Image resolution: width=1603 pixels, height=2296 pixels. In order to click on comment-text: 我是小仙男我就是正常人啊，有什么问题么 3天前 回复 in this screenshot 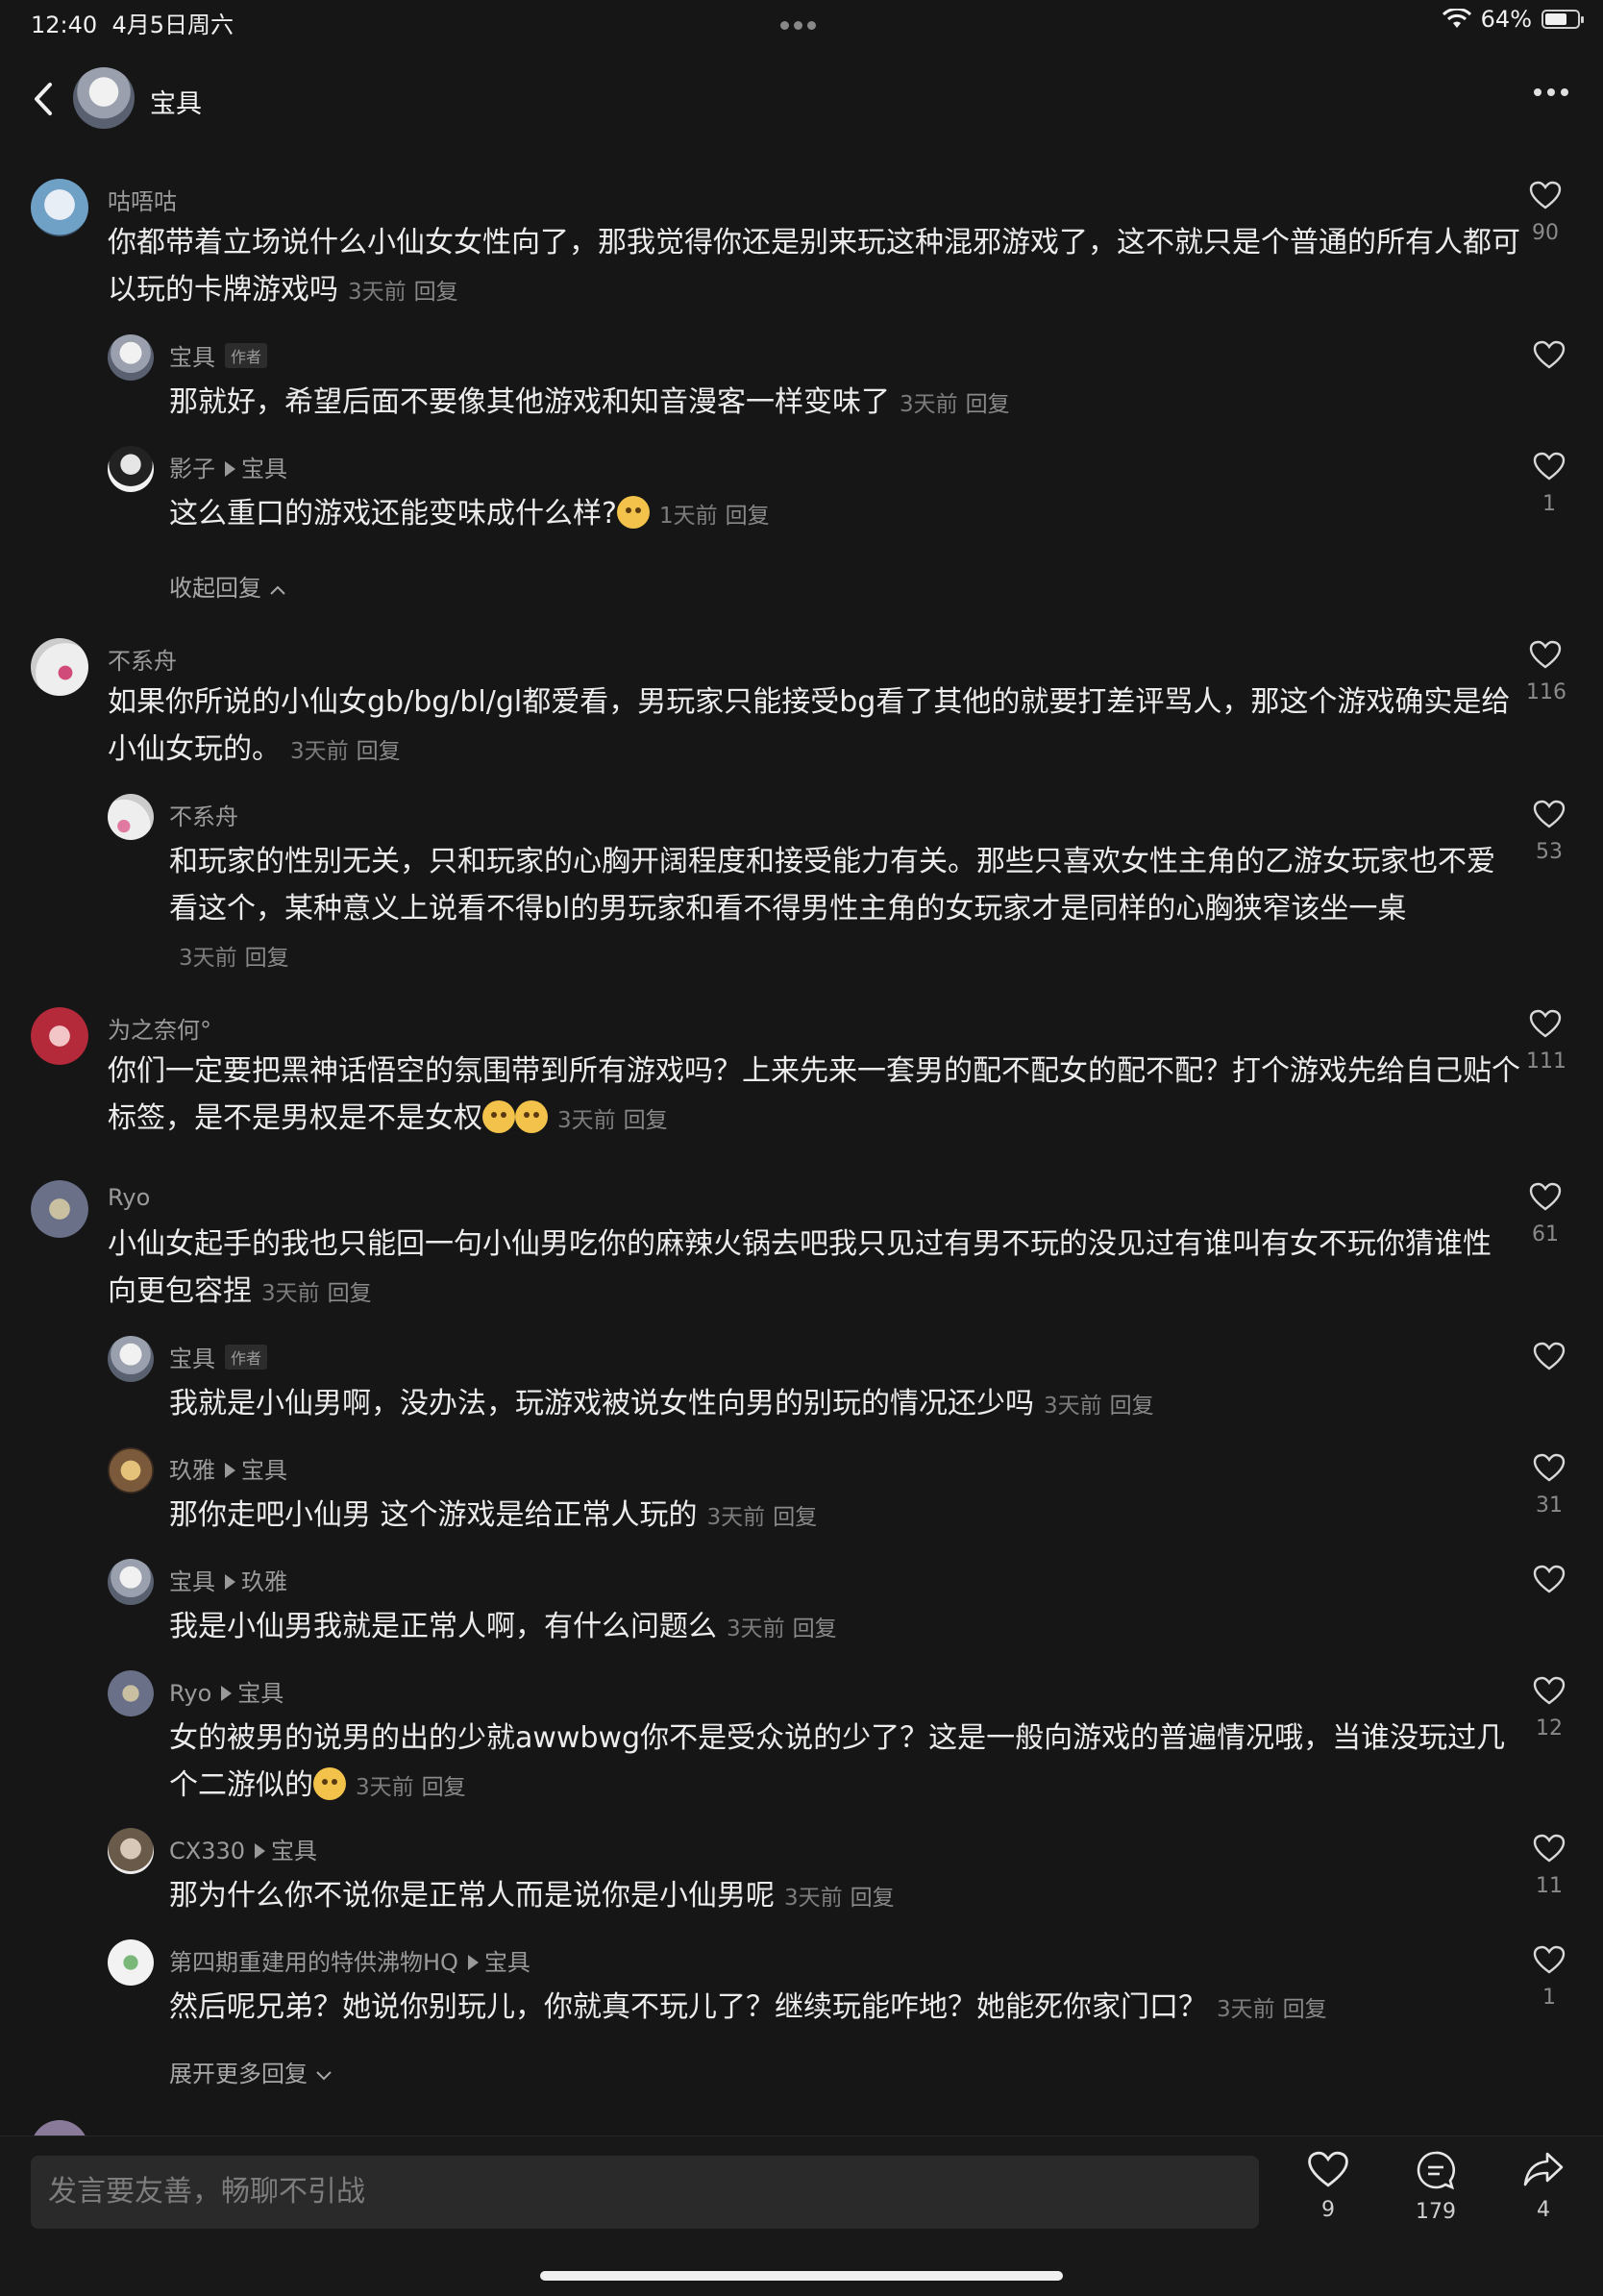, I will do `click(503, 1627)`.